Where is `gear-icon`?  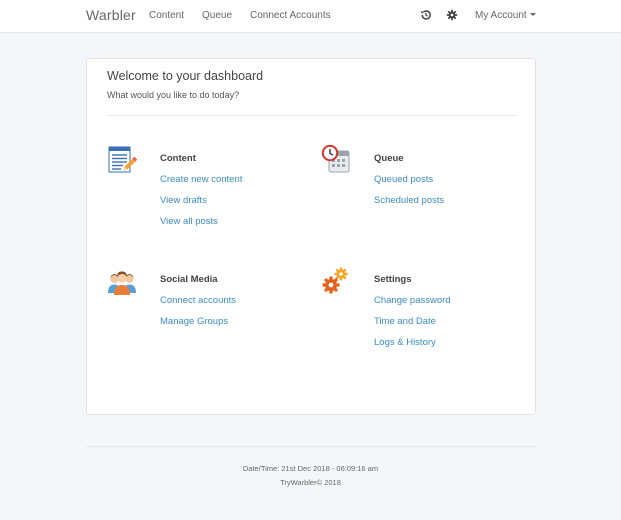
gear-icon is located at coordinates (452, 15).